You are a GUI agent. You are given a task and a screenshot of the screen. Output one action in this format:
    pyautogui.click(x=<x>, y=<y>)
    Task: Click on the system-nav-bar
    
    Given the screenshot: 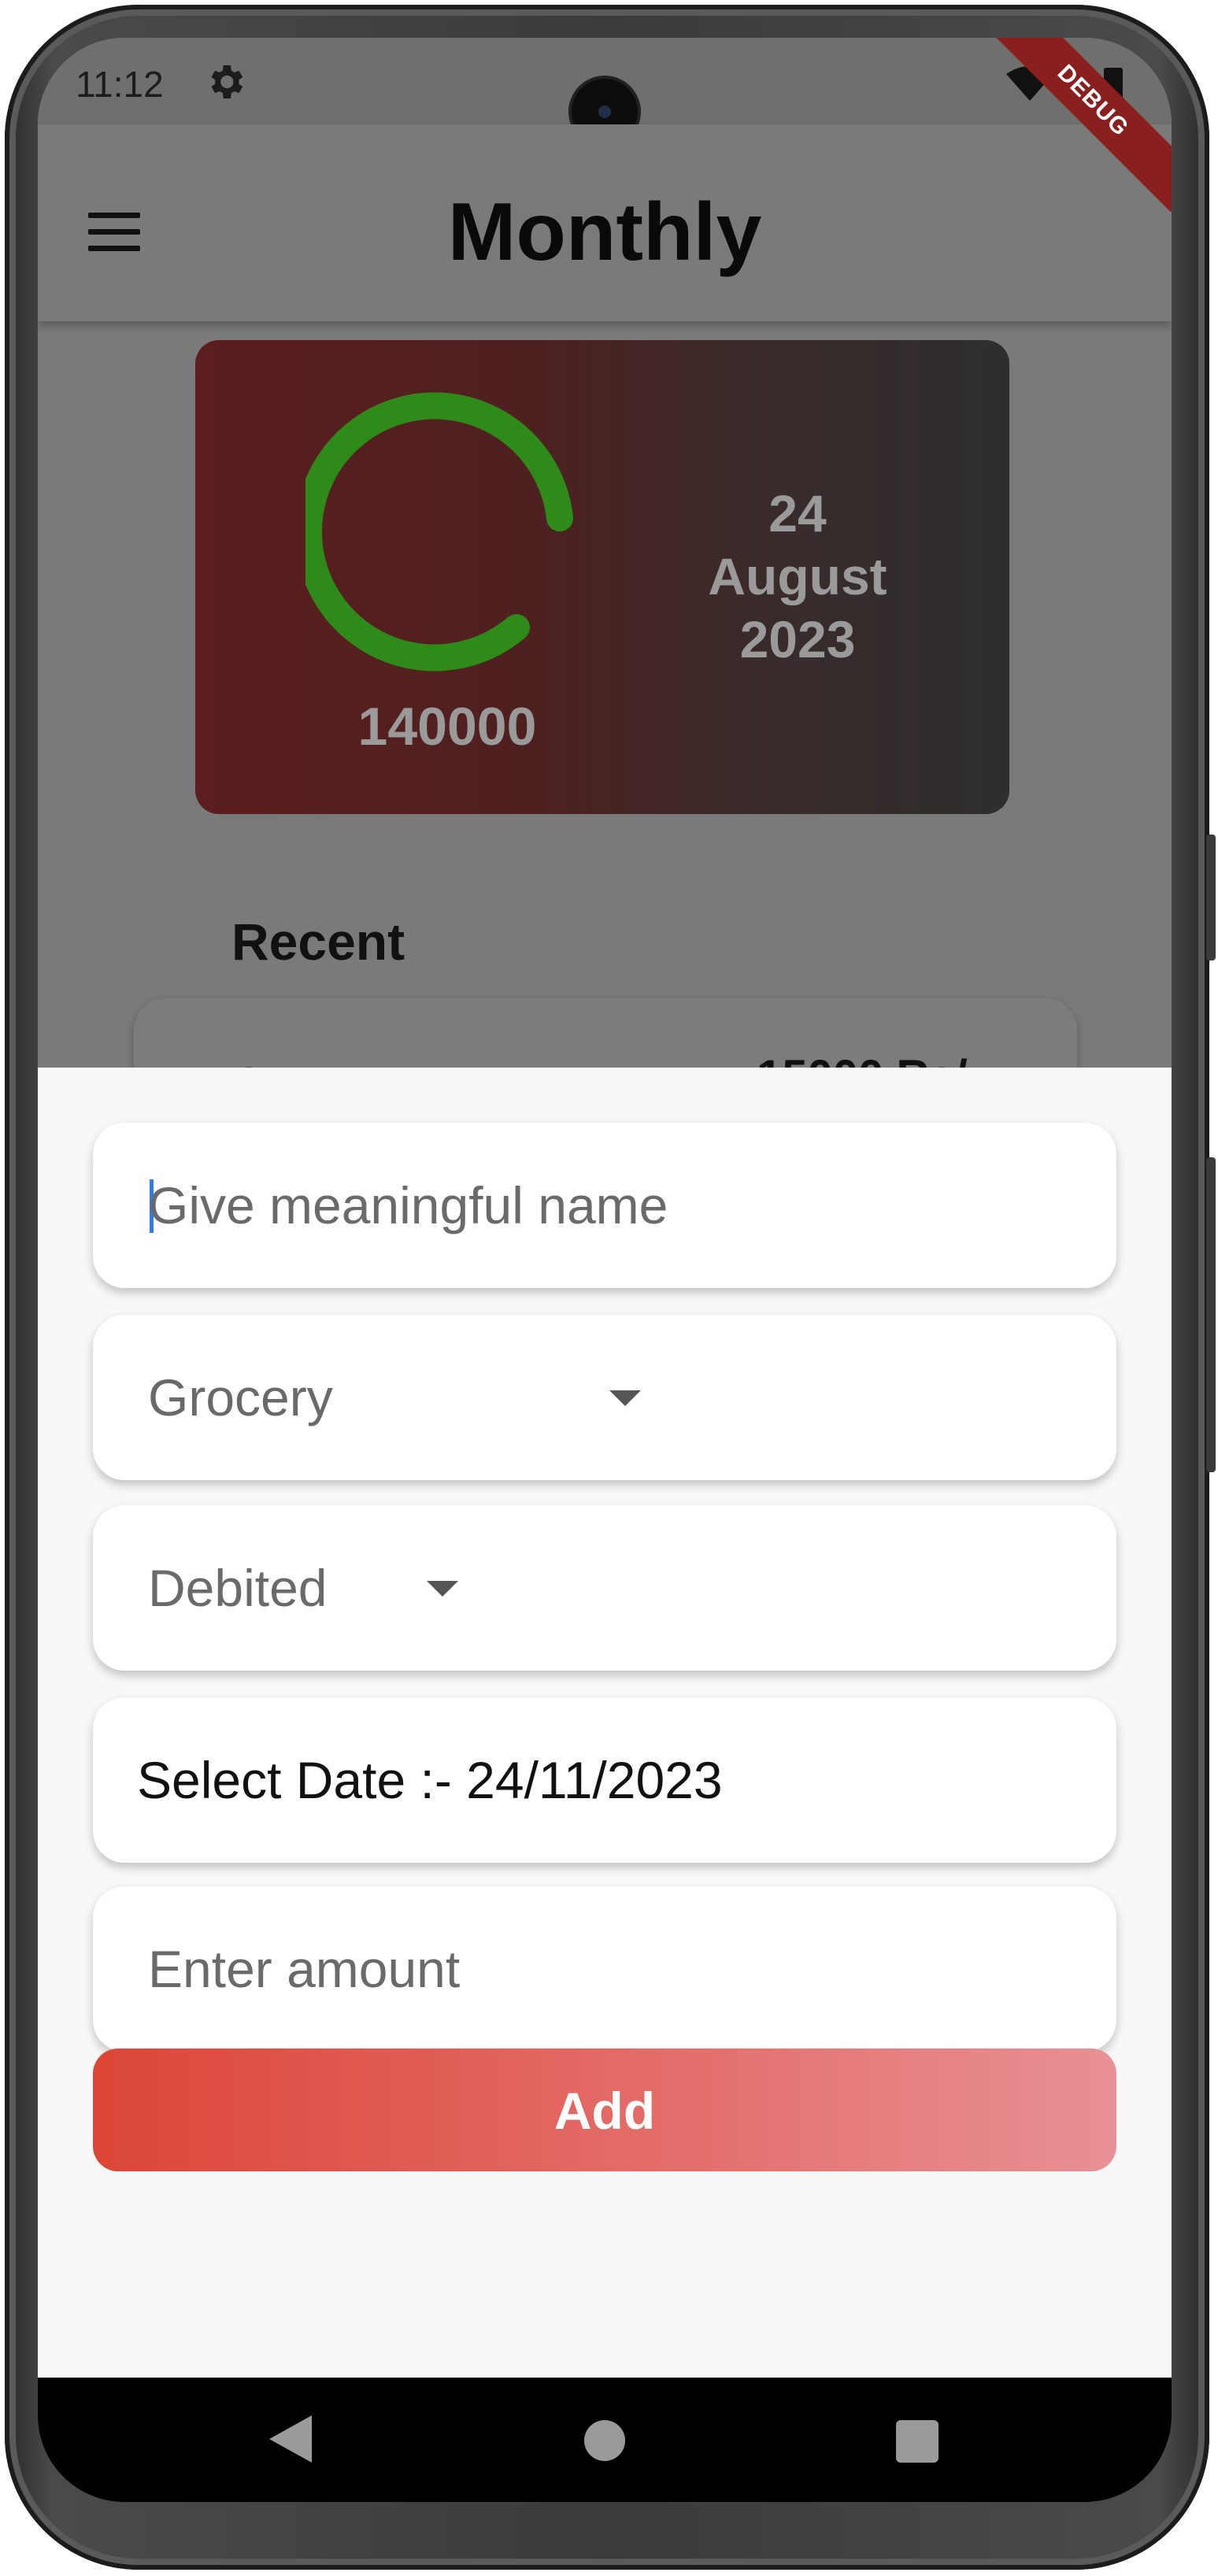 What is the action you would take?
    pyautogui.click(x=605, y=2440)
    